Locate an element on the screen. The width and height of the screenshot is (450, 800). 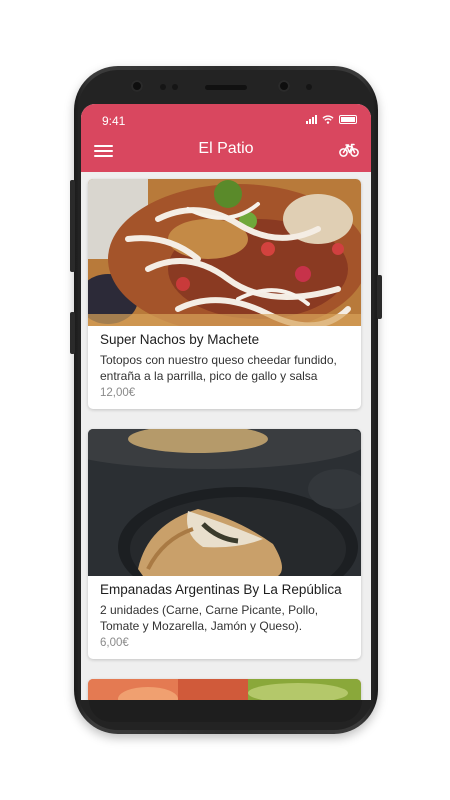
phone-bottom-chin is located at coordinates (225, 711).